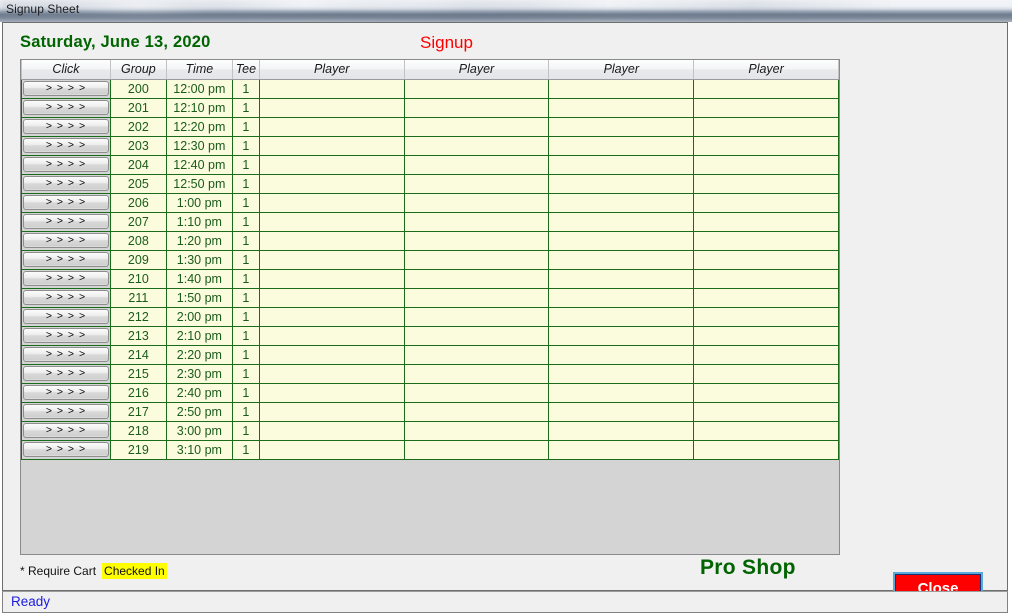 Image resolution: width=1012 pixels, height=615 pixels. What do you see at coordinates (621, 70) in the screenshot?
I see `column-header-player-3: Player` at bounding box center [621, 70].